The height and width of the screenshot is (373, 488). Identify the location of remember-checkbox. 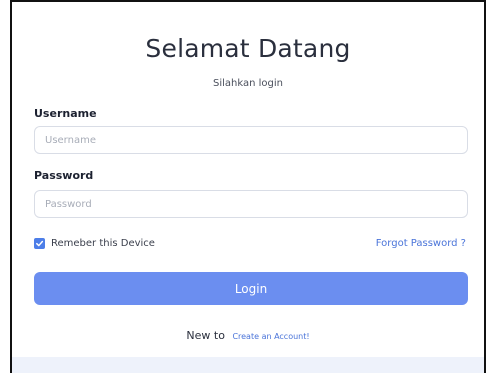
(39, 243).